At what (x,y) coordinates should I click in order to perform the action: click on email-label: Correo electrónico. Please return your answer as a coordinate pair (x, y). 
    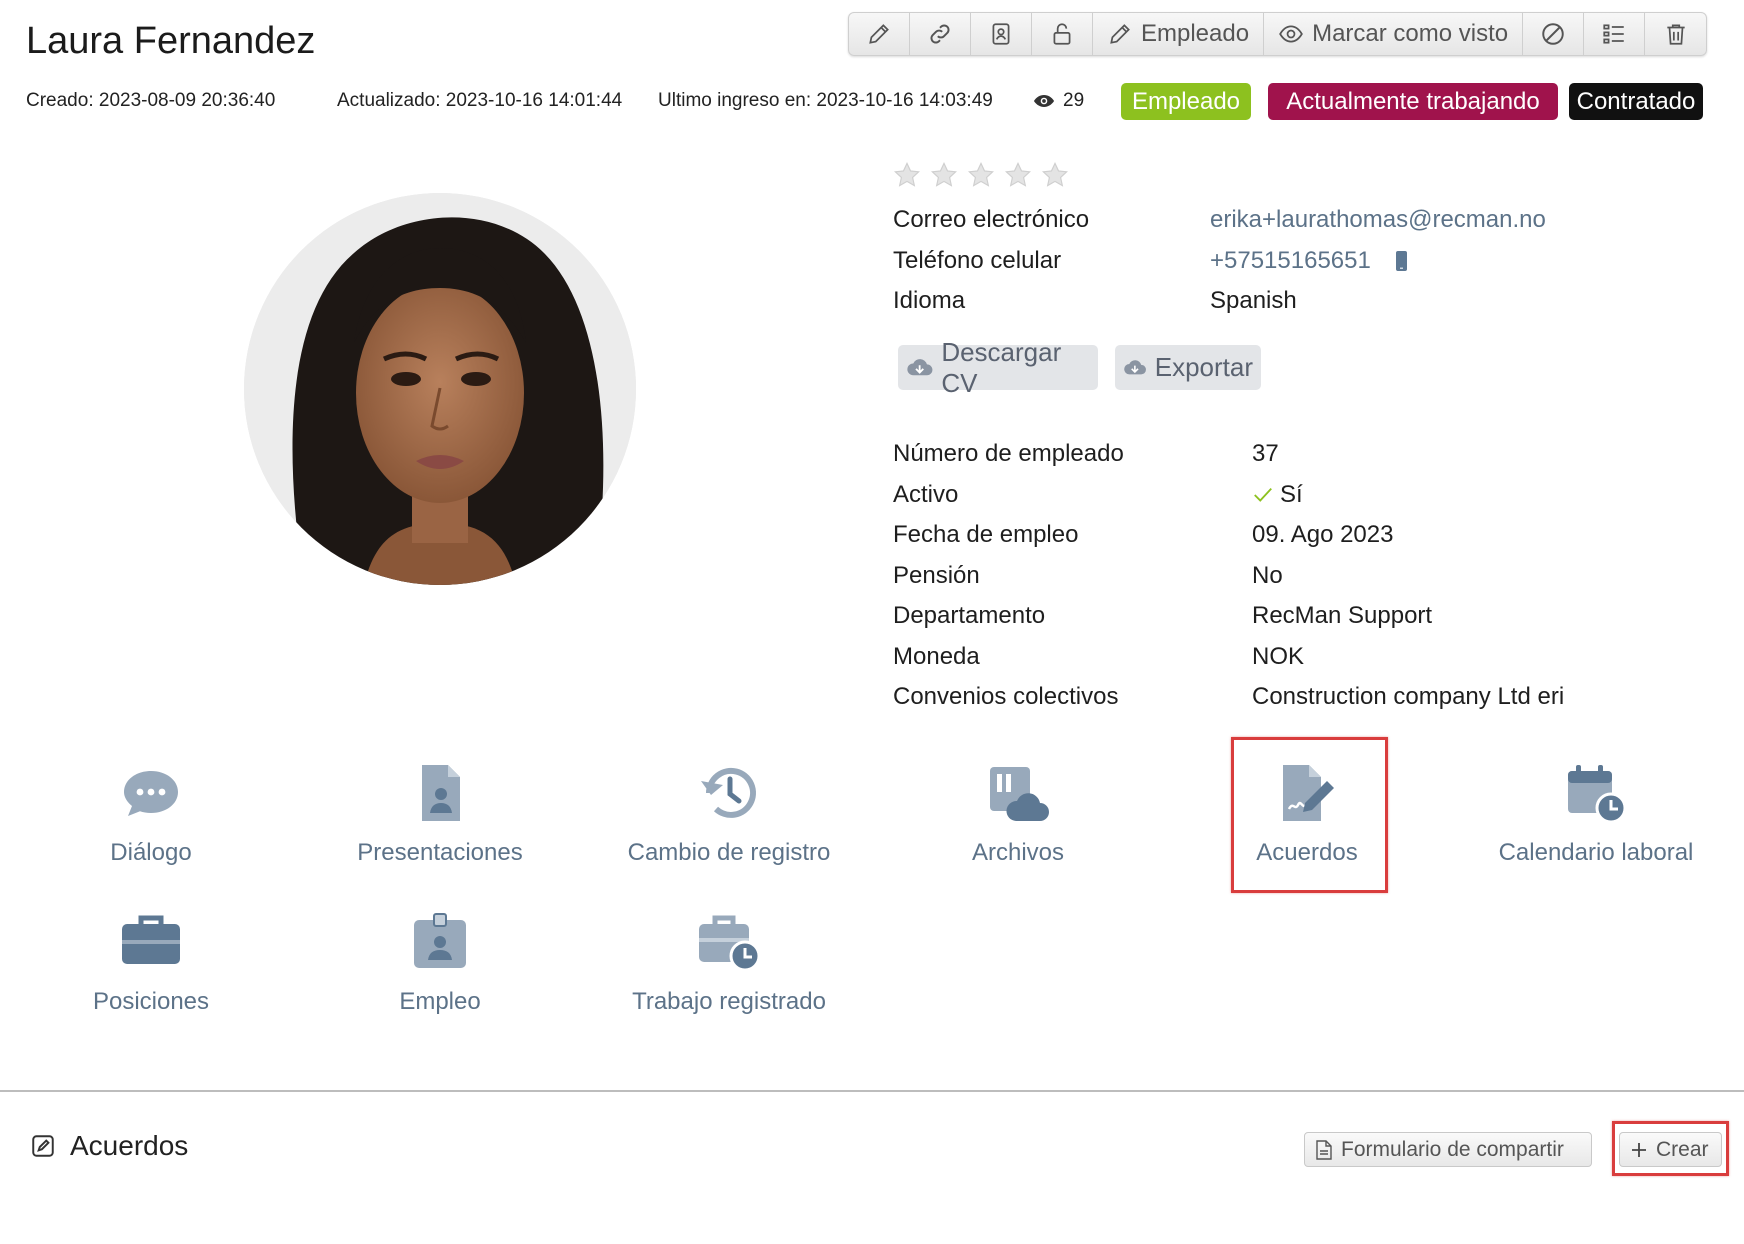
    Looking at the image, I should click on (991, 219).